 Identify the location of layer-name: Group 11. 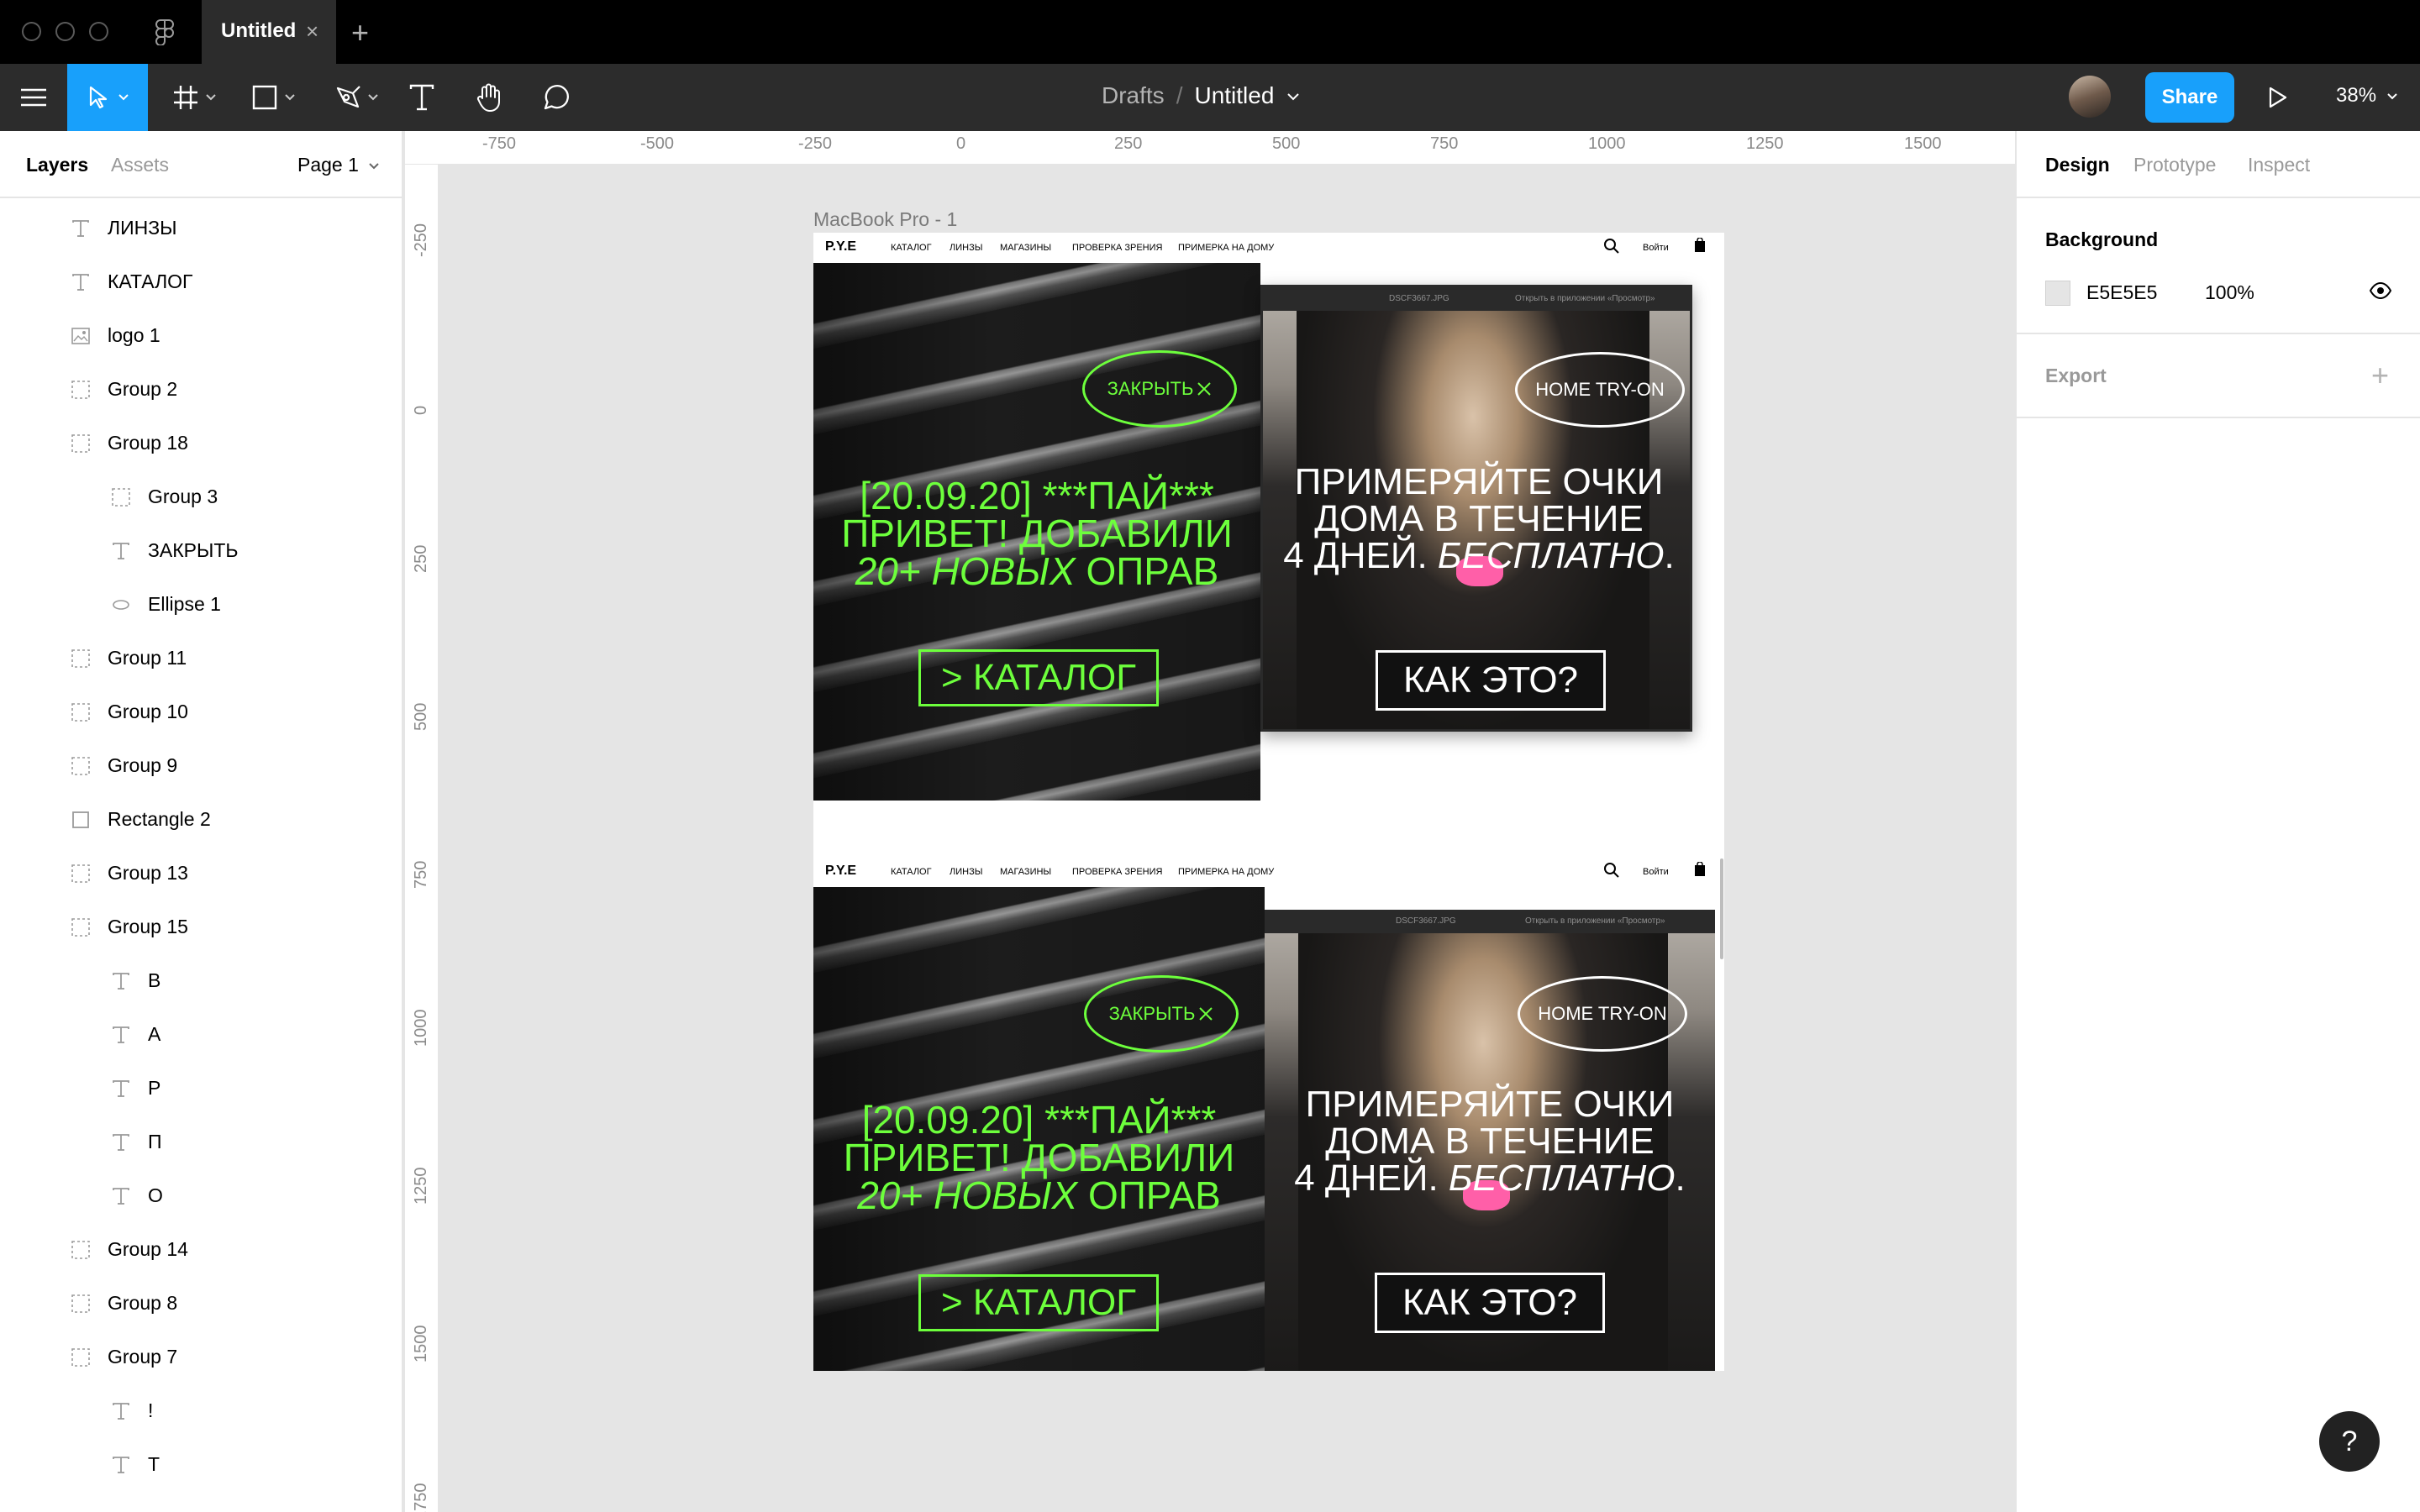
(147, 658).